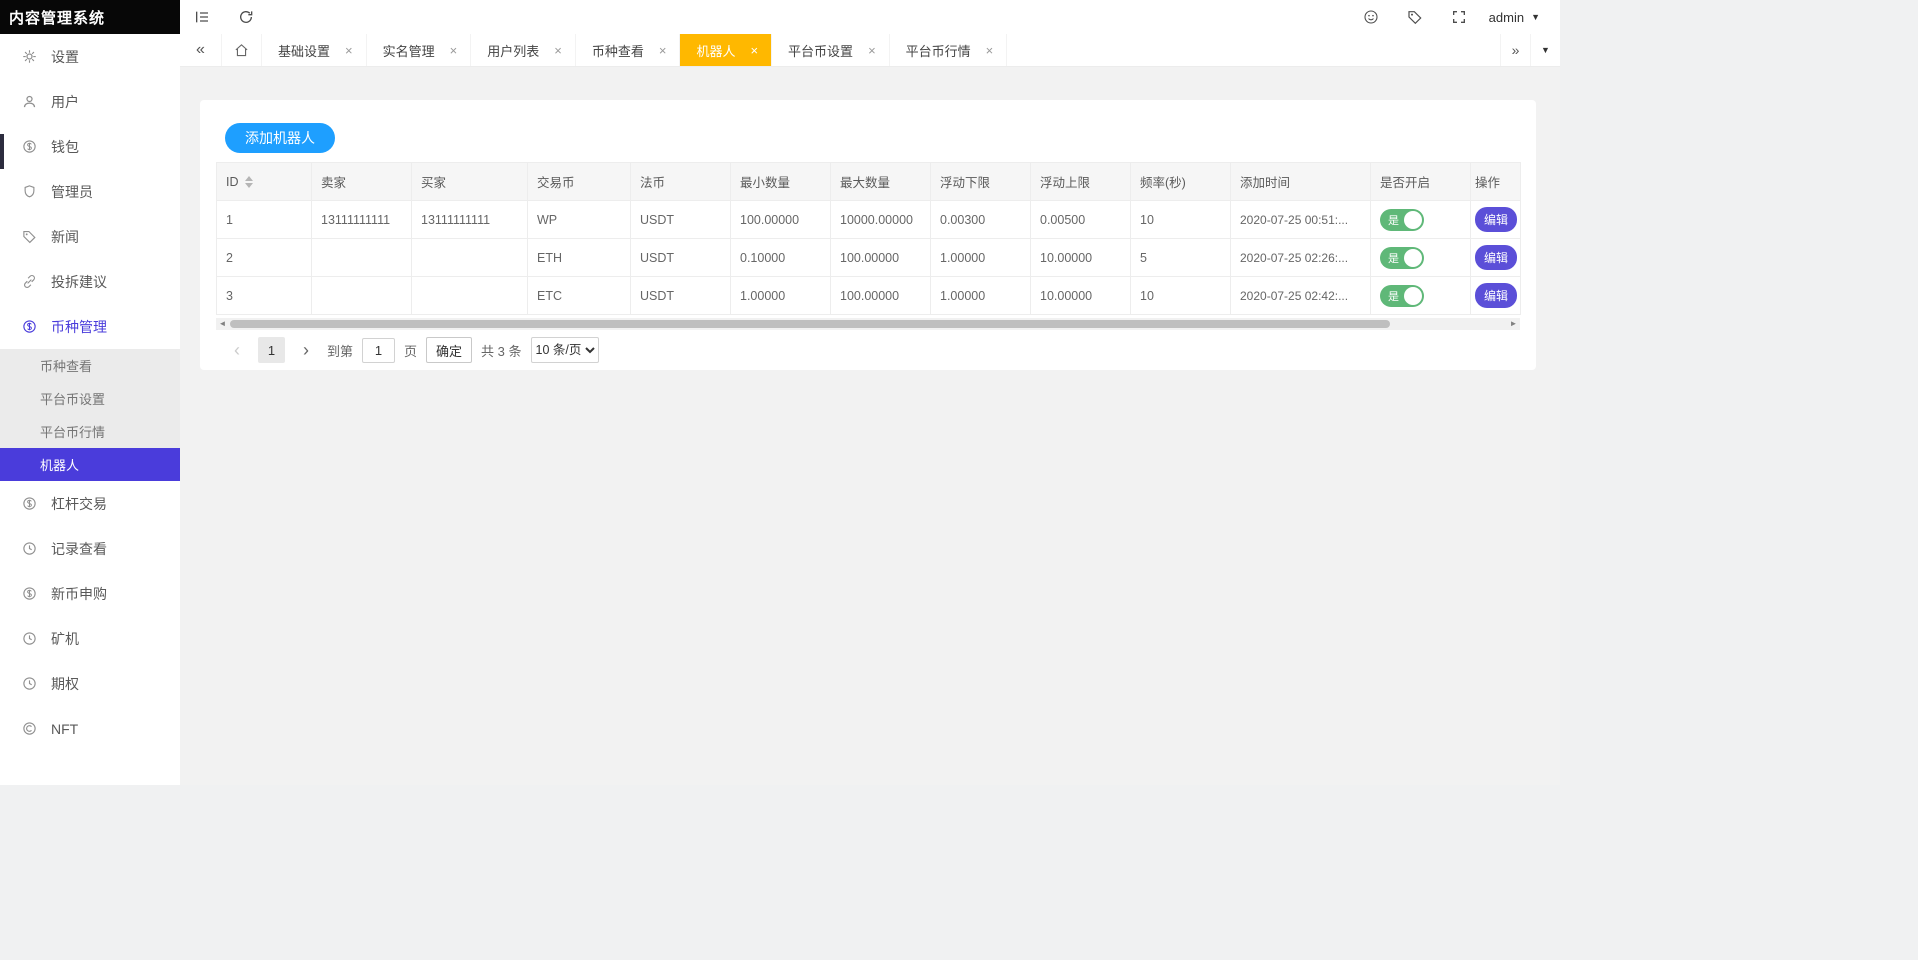 The image size is (1918, 960). Describe the element at coordinates (72, 191) in the screenshot. I see `sidebar-item-label: 管理员` at that location.